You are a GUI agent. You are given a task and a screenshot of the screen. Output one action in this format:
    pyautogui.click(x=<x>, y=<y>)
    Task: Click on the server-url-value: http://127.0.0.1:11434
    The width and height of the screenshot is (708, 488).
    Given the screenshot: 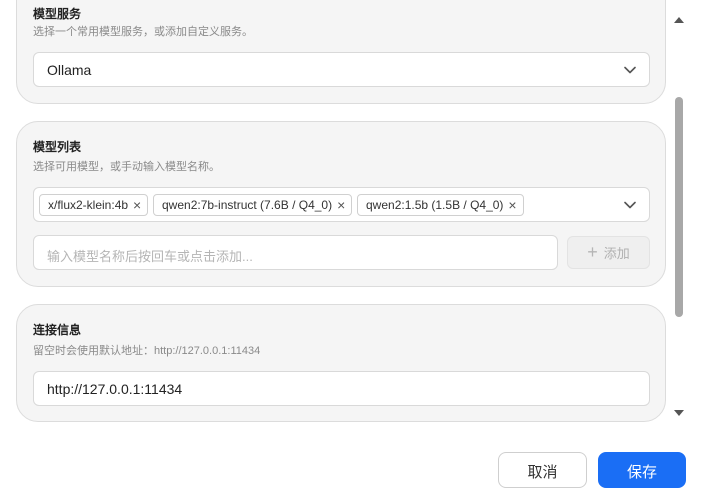 What is the action you would take?
    pyautogui.click(x=115, y=389)
    